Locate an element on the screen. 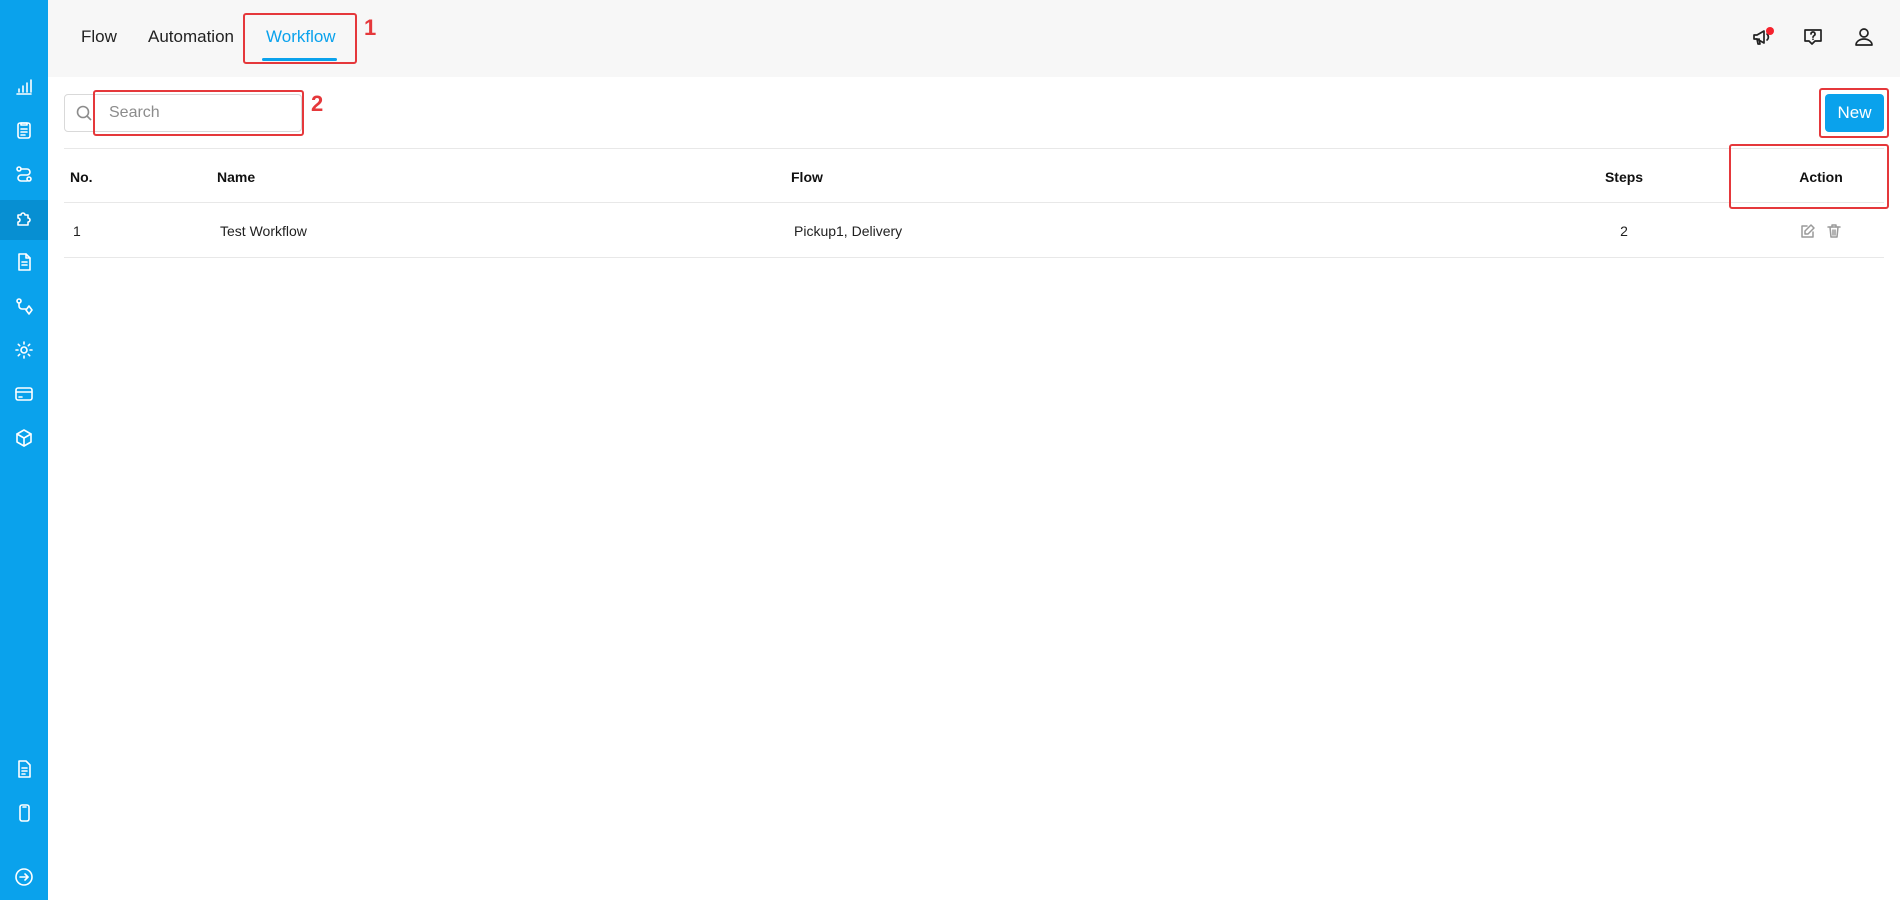  mobile-icon is located at coordinates (24, 815).